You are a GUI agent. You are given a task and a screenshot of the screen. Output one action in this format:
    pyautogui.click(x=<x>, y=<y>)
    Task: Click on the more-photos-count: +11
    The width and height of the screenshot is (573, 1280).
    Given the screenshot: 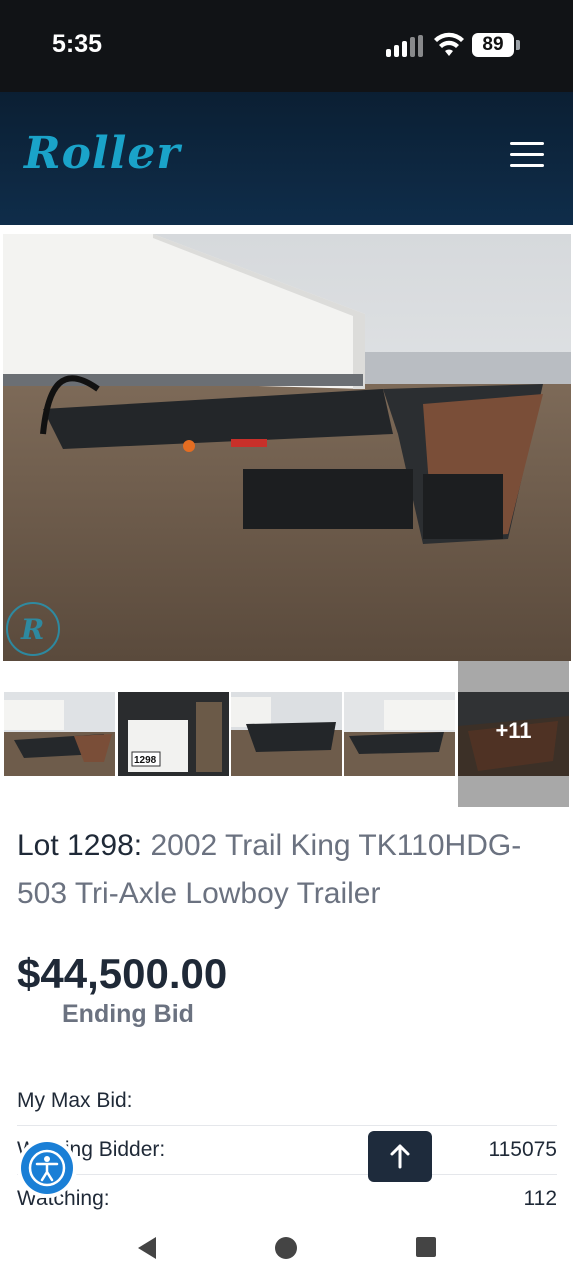 What is the action you would take?
    pyautogui.click(x=513, y=730)
    